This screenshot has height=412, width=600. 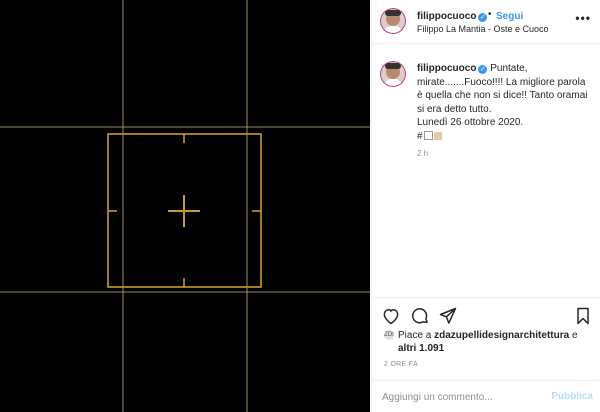 What do you see at coordinates (583, 18) in the screenshot?
I see `more-options-icon: •••` at bounding box center [583, 18].